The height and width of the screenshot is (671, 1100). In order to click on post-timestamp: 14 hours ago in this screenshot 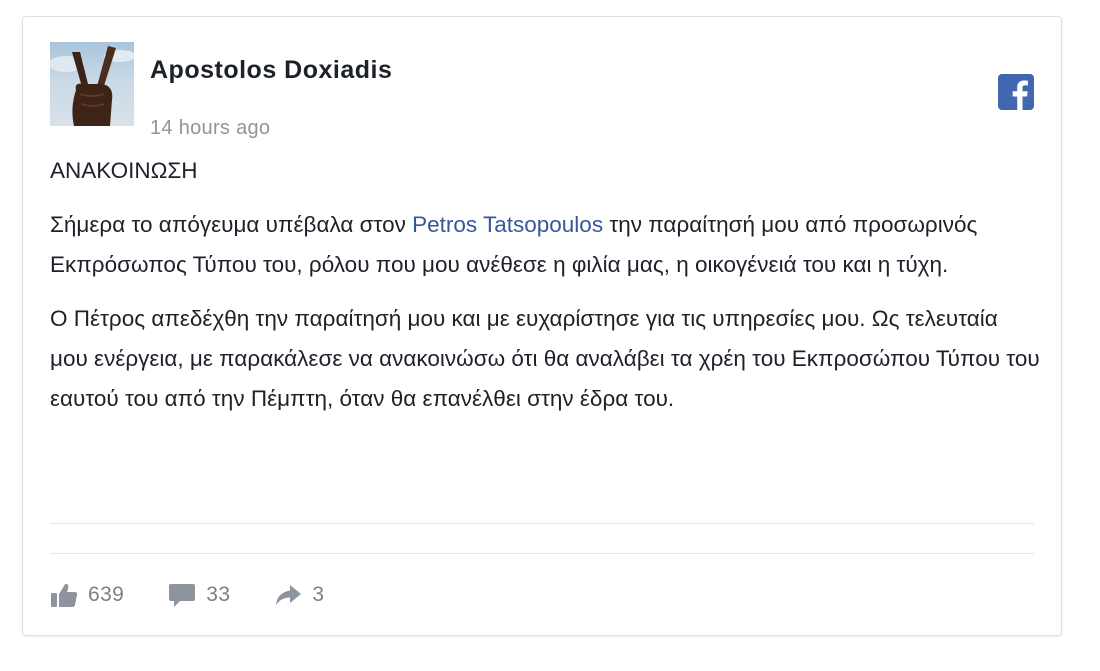, I will do `click(210, 128)`.